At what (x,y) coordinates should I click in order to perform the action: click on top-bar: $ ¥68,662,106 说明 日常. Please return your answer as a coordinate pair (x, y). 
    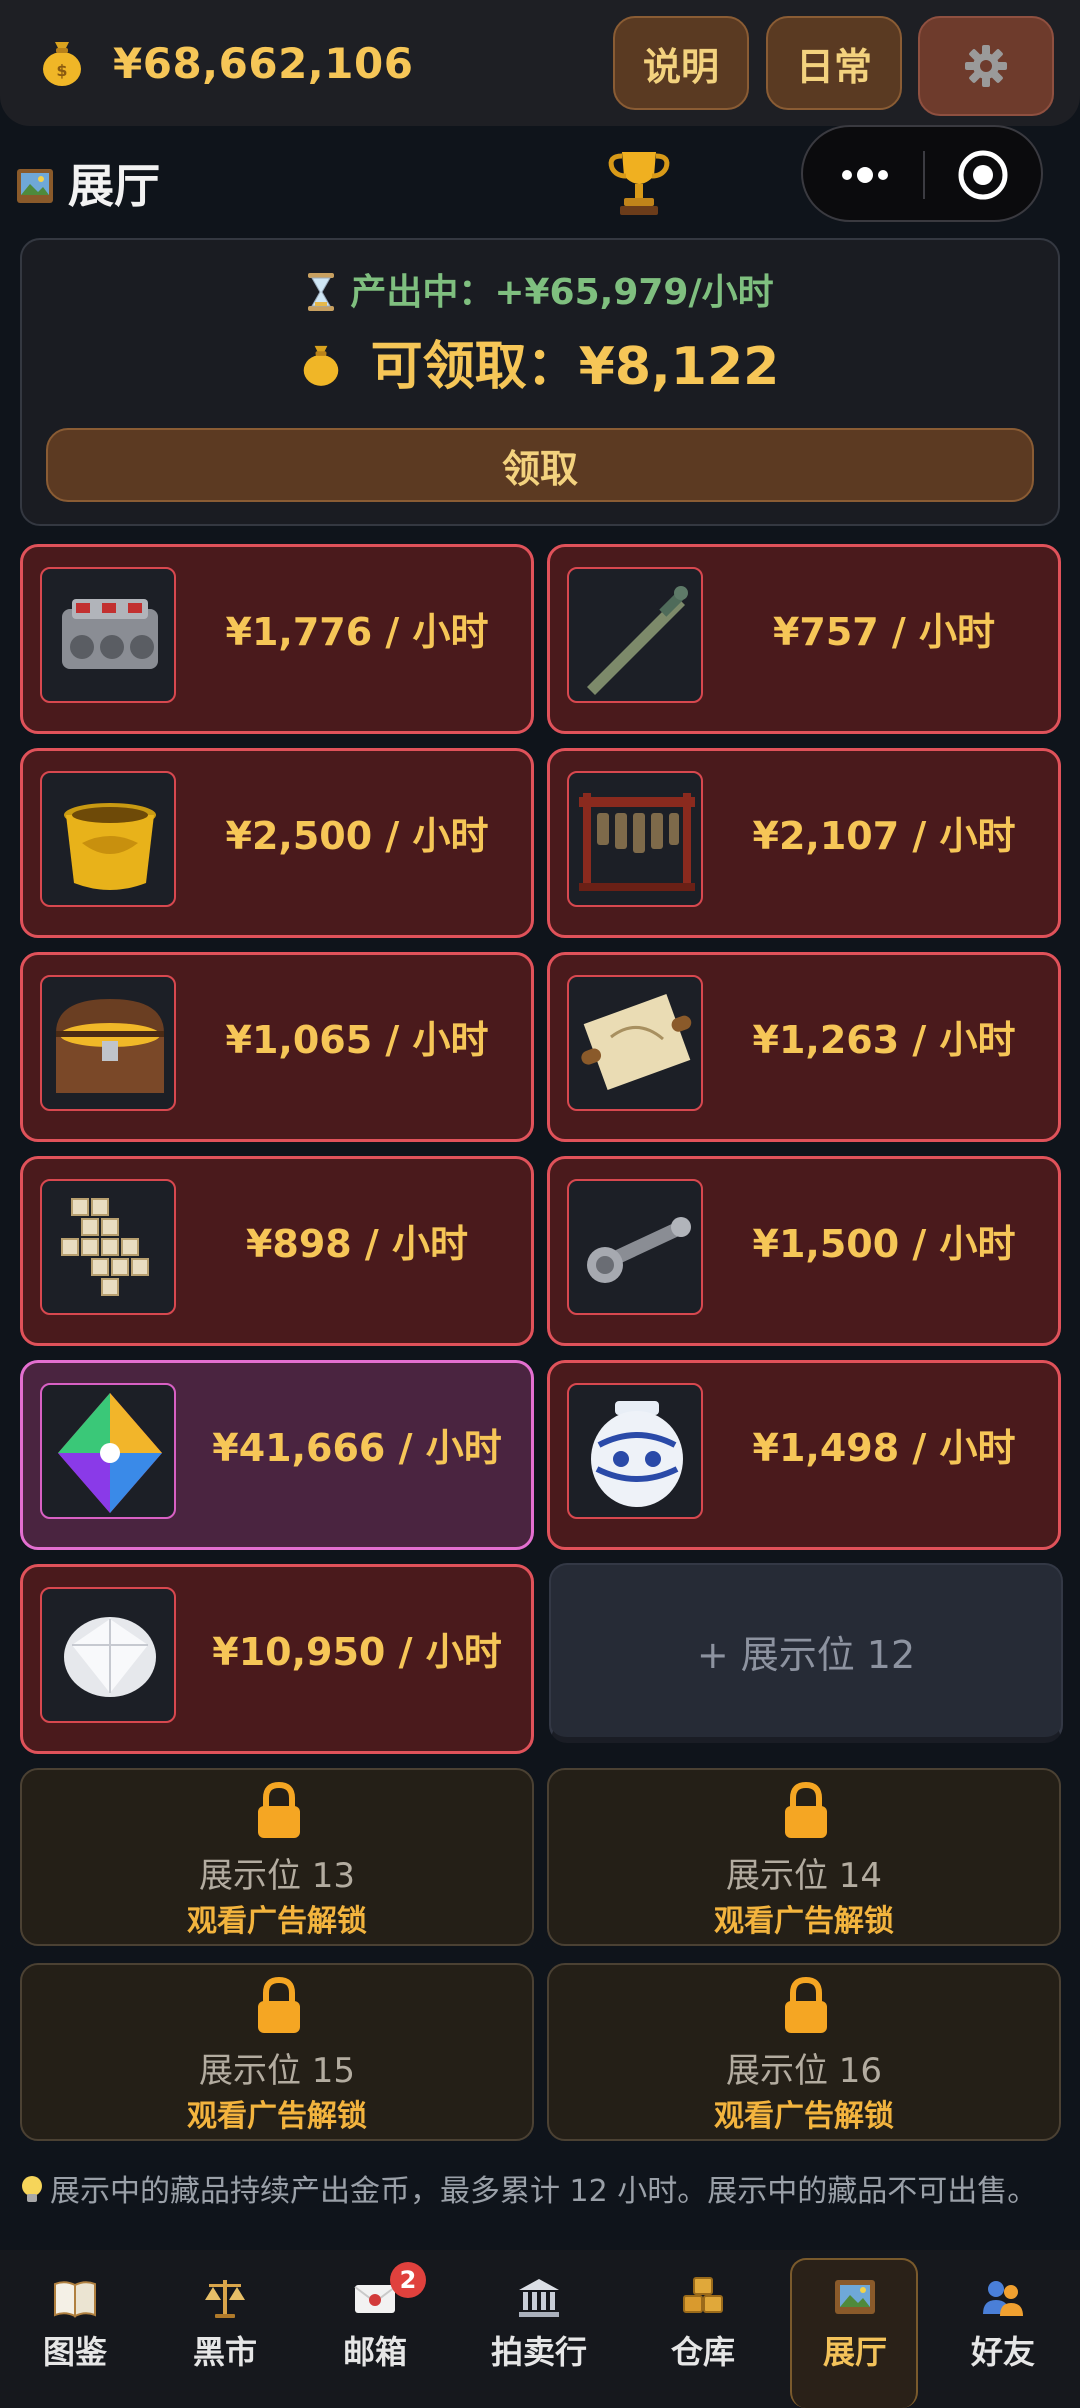
    Looking at the image, I should click on (540, 63).